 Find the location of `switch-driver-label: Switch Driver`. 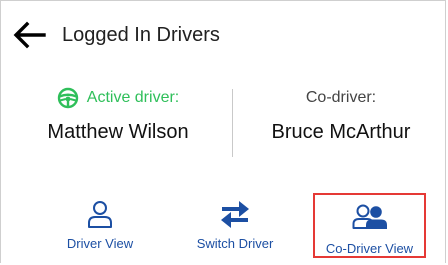

switch-driver-label: Switch Driver is located at coordinates (235, 243).